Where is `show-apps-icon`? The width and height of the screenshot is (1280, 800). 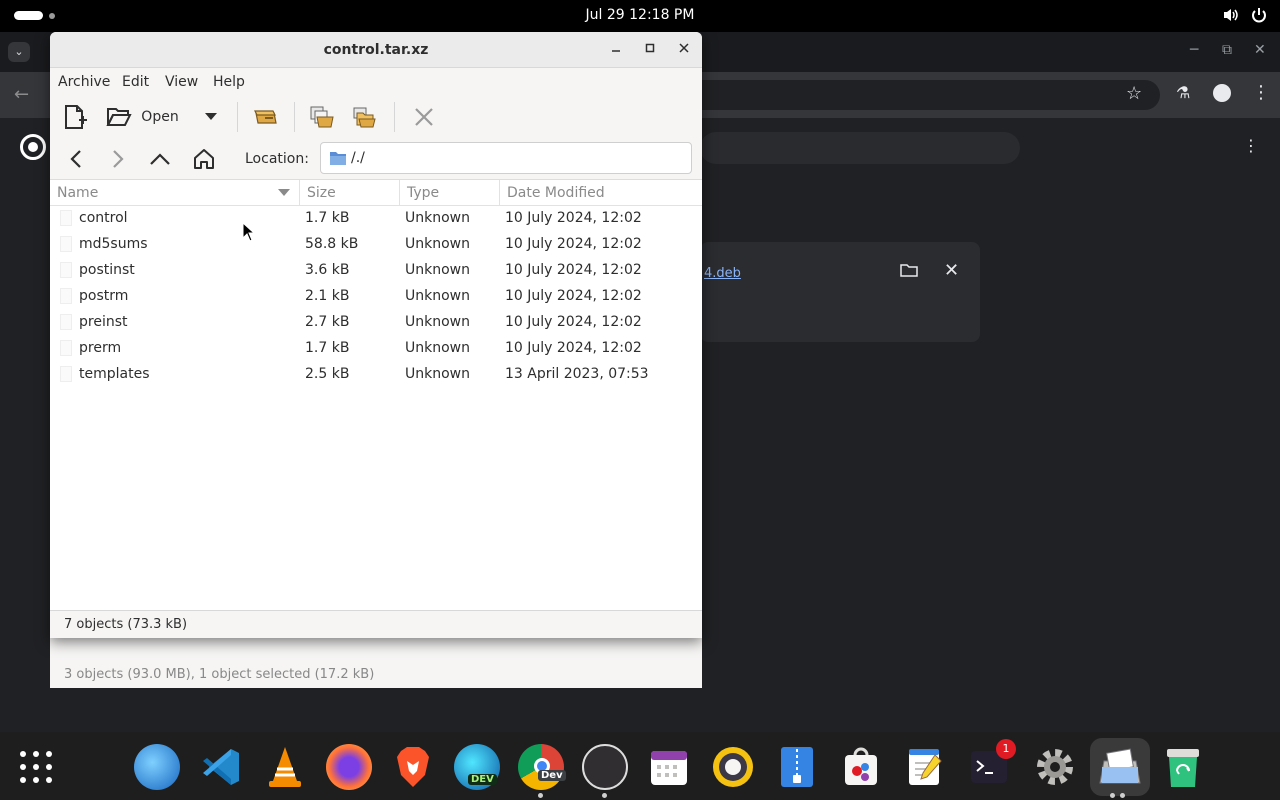
show-apps-icon is located at coordinates (36, 767).